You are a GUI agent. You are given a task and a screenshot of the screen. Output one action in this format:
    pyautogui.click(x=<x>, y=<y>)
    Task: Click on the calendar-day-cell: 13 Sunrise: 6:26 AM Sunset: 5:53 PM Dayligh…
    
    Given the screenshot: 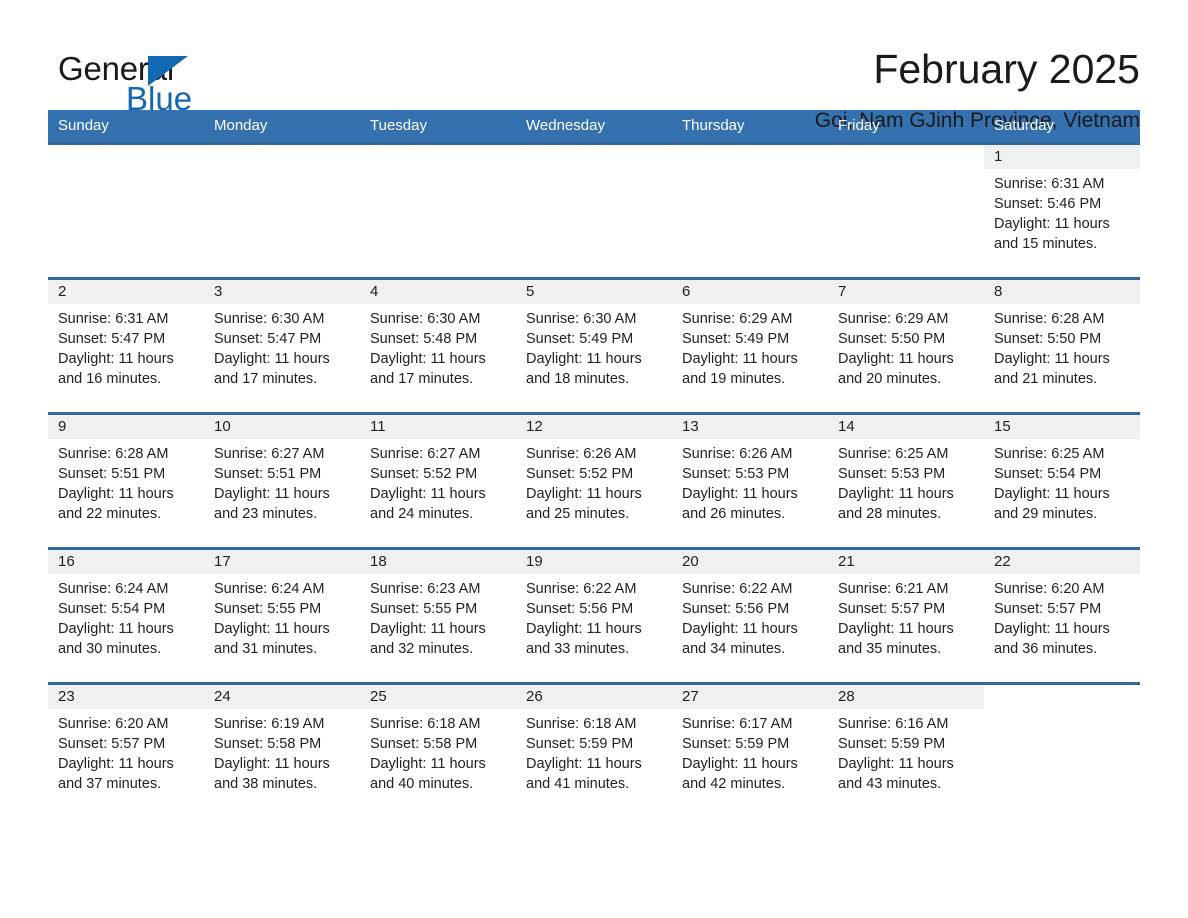 What is the action you would take?
    pyautogui.click(x=750, y=480)
    